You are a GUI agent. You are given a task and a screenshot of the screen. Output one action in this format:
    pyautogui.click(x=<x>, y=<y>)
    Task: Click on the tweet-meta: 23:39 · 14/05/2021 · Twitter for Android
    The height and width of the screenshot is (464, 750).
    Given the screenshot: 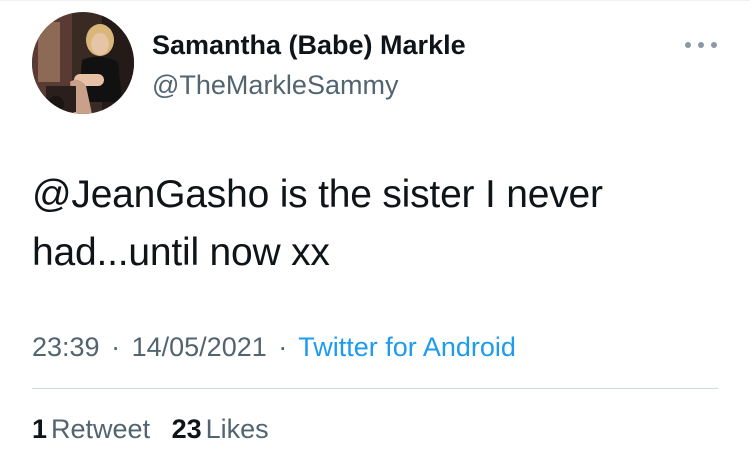 What is the action you would take?
    pyautogui.click(x=274, y=347)
    